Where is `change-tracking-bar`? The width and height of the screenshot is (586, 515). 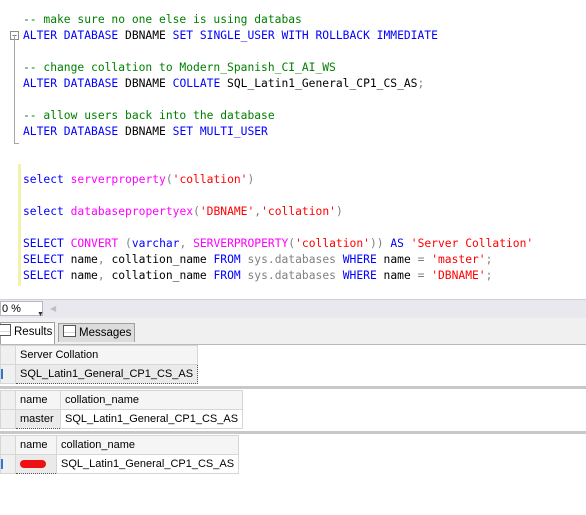
change-tracking-bar is located at coordinates (19, 225).